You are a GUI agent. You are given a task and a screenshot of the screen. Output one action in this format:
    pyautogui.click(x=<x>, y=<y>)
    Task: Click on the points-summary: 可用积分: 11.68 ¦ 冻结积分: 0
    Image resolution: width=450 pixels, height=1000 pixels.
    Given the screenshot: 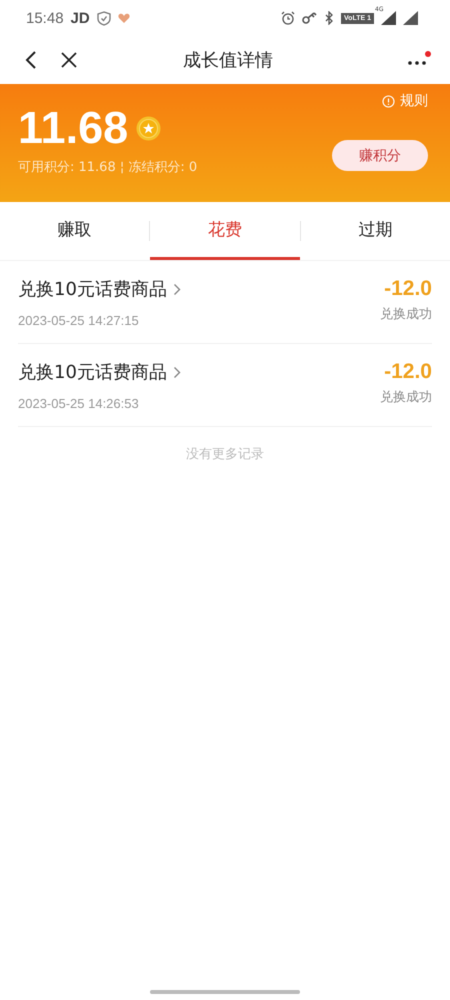 What is the action you would take?
    pyautogui.click(x=108, y=167)
    